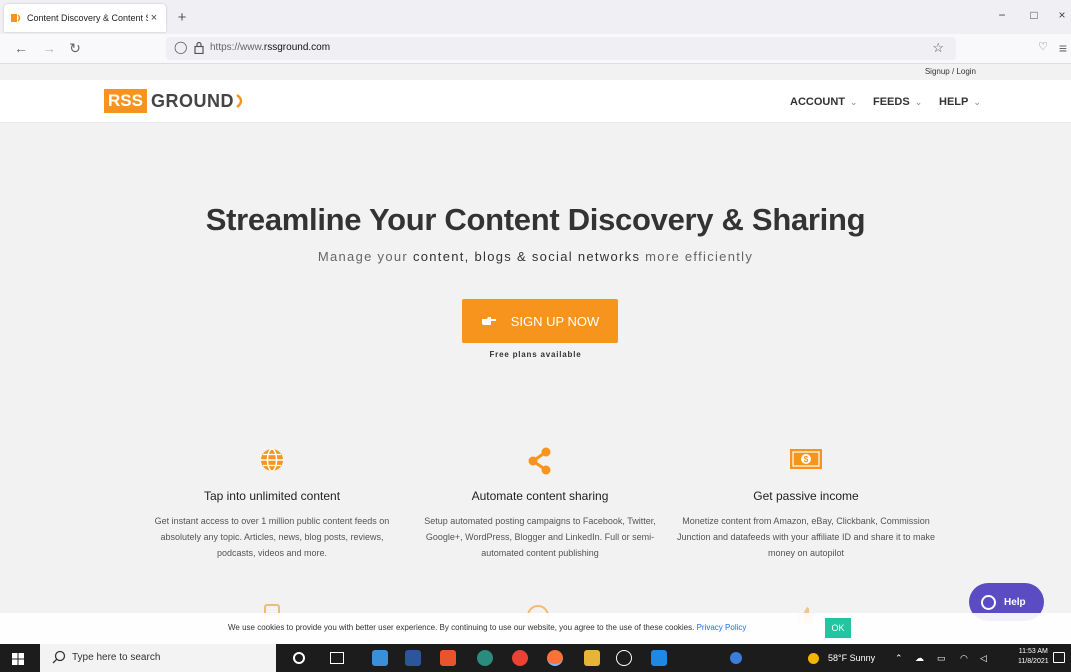 The width and height of the screenshot is (1071, 672). What do you see at coordinates (380, 658) in the screenshot?
I see `file-explorer-icon` at bounding box center [380, 658].